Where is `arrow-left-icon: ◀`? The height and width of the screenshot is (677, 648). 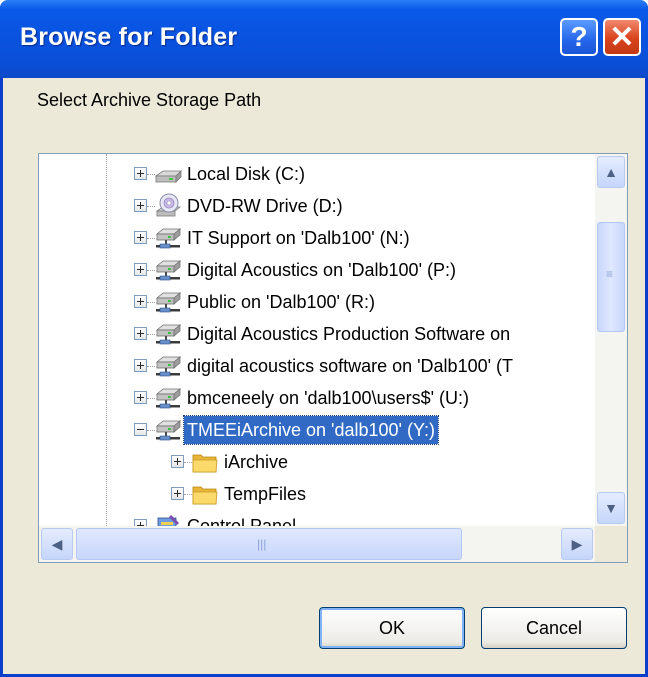 arrow-left-icon: ◀ is located at coordinates (57, 543).